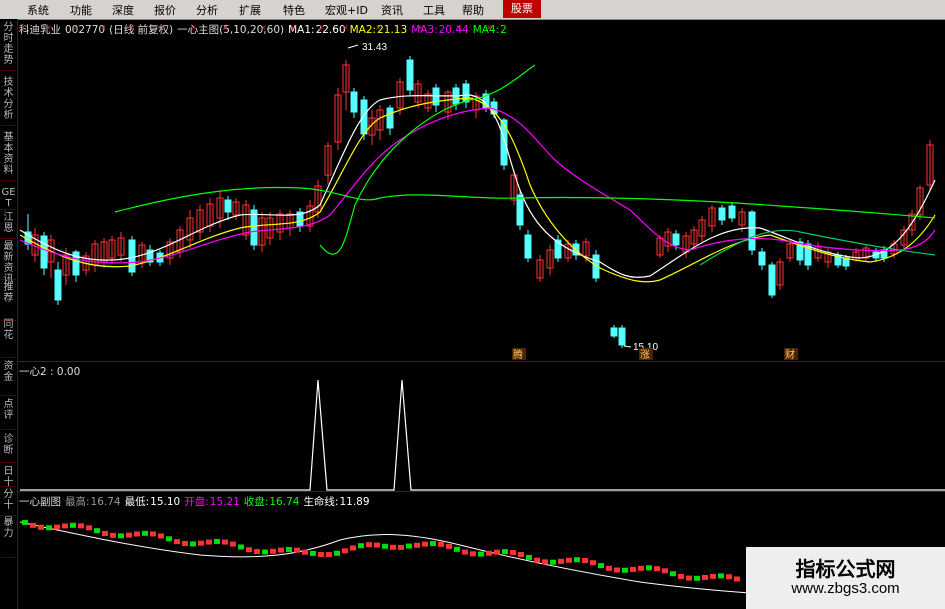  What do you see at coordinates (345, 27) in the screenshot?
I see `marker-11: ×` at bounding box center [345, 27].